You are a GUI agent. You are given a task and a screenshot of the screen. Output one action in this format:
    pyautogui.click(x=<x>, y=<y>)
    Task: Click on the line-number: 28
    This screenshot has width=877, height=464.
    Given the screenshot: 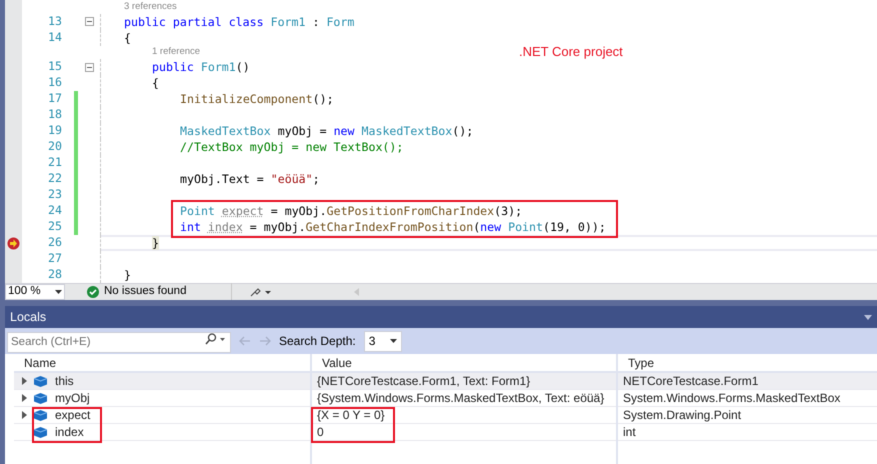 What is the action you would take?
    pyautogui.click(x=54, y=274)
    